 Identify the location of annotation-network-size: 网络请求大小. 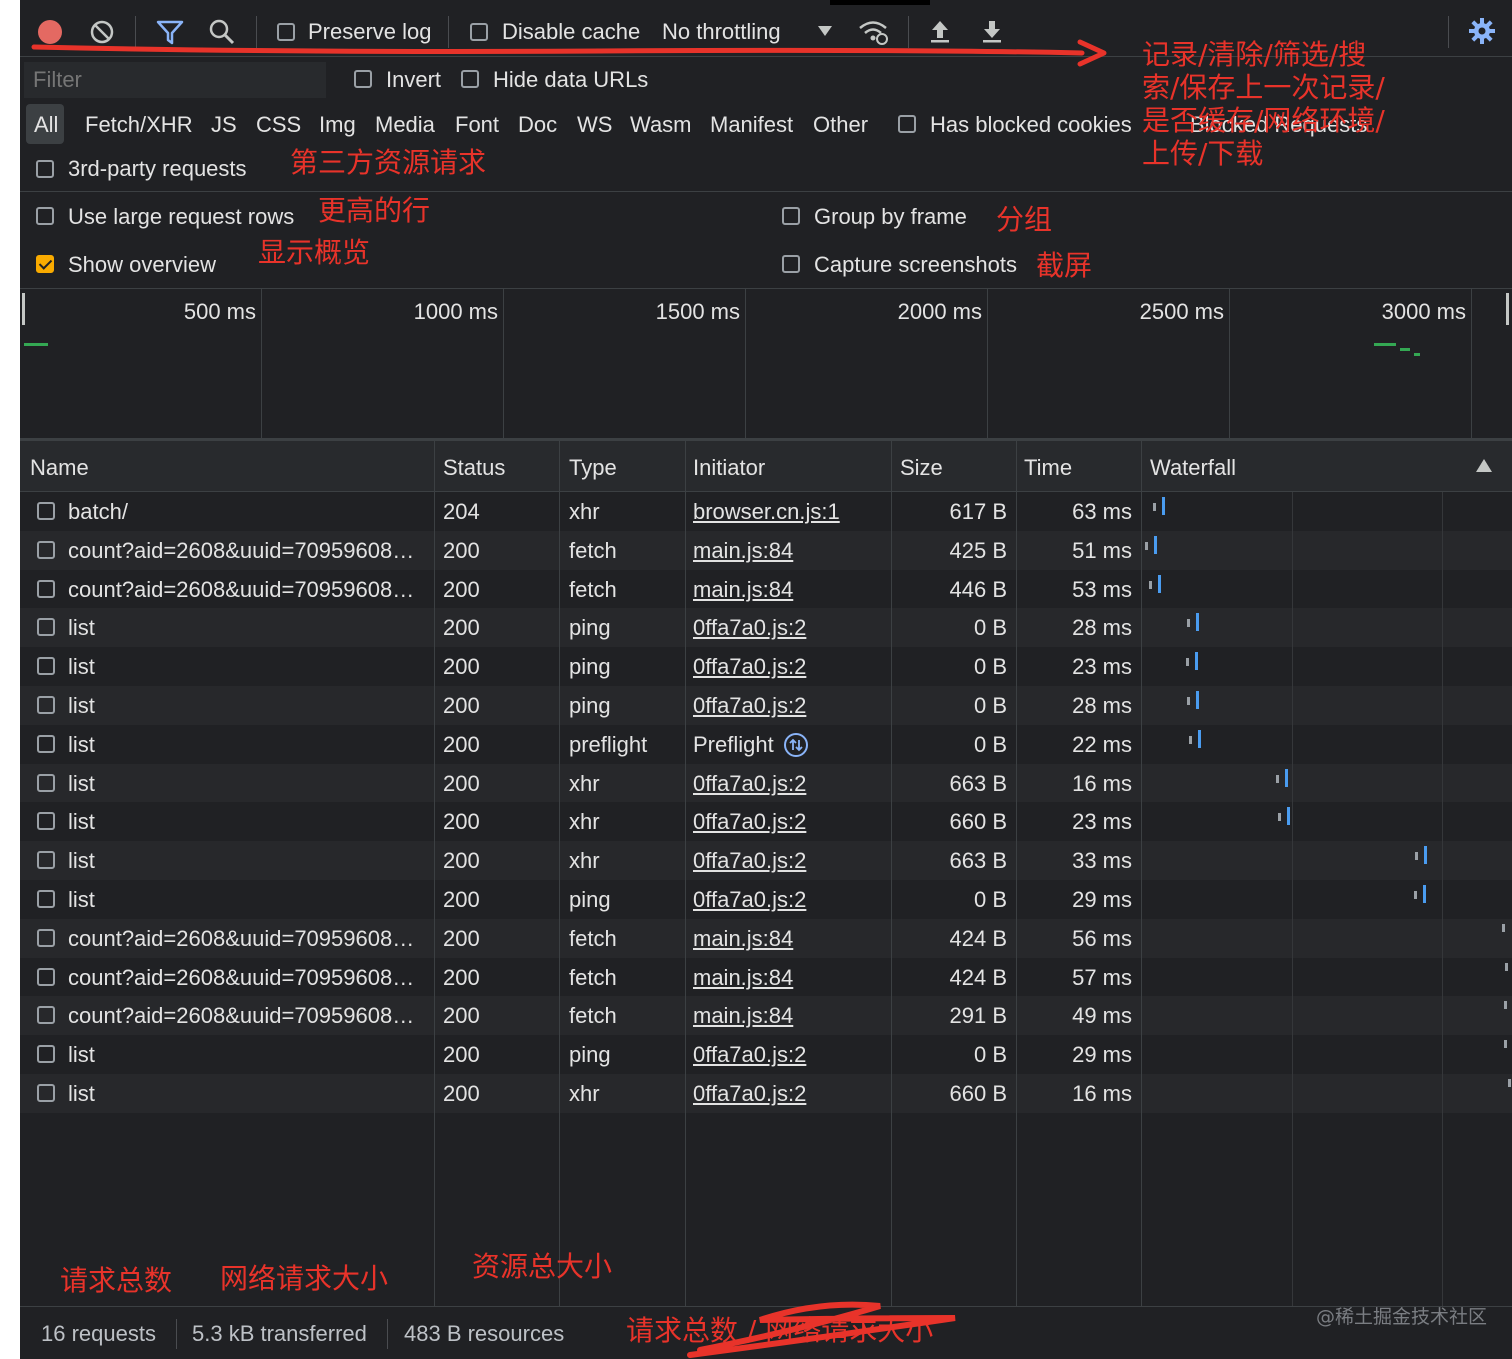
(304, 1278).